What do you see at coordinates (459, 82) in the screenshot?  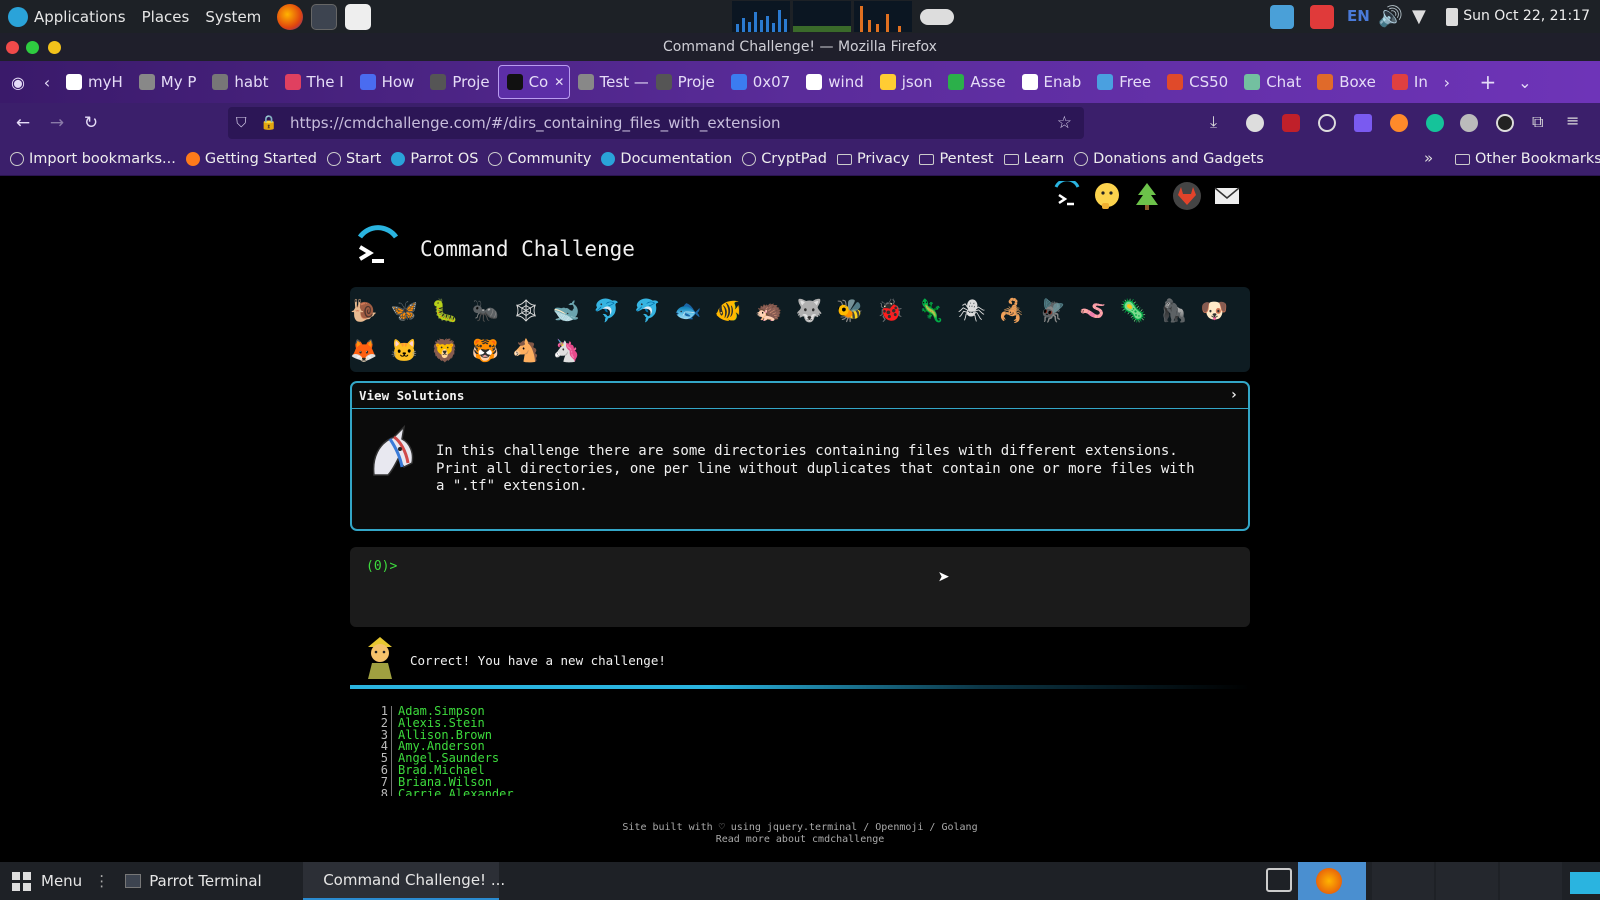 I see `tab: Proje` at bounding box center [459, 82].